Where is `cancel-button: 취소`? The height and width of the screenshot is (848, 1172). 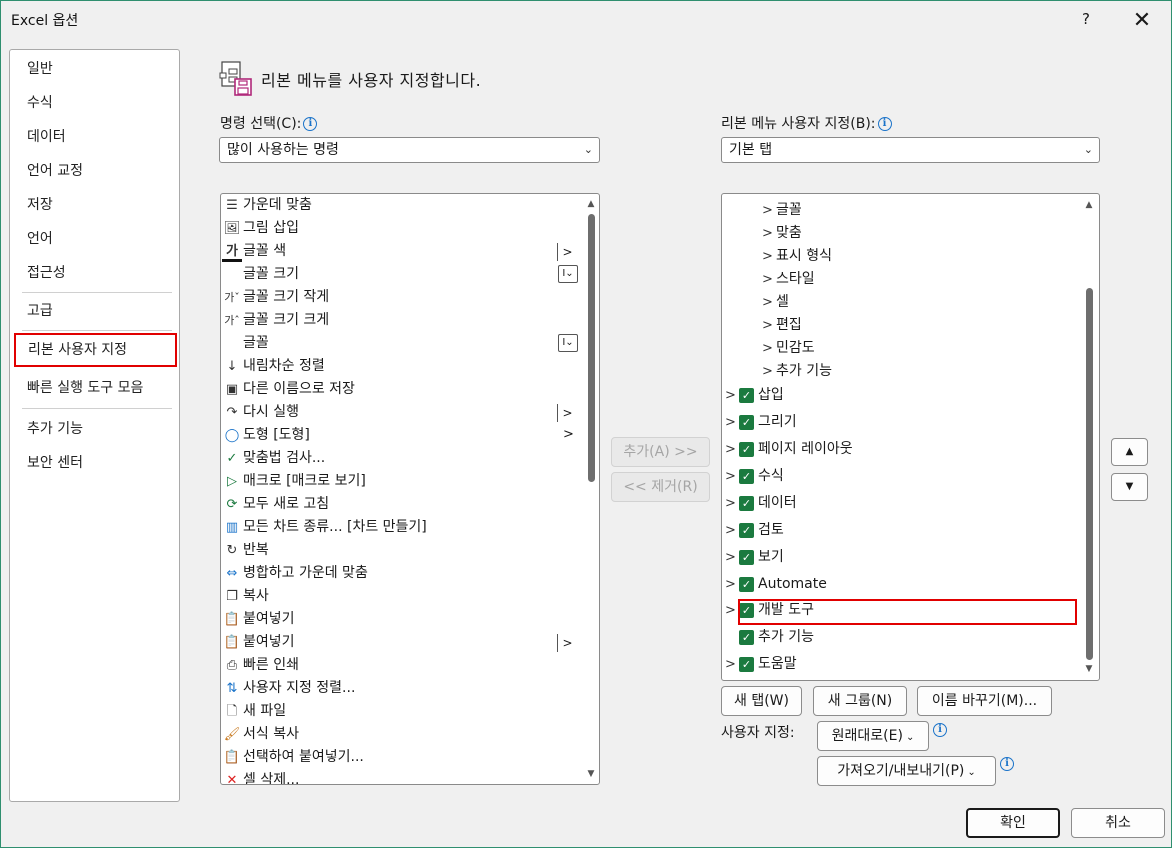
cancel-button: 취소 is located at coordinates (1118, 823).